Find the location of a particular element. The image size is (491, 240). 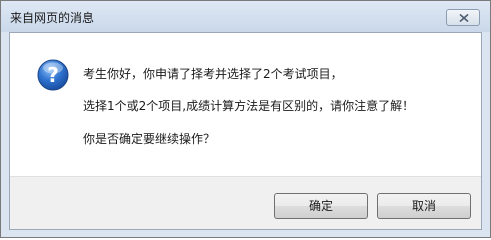

cancel-button: 取消 is located at coordinates (424, 206).